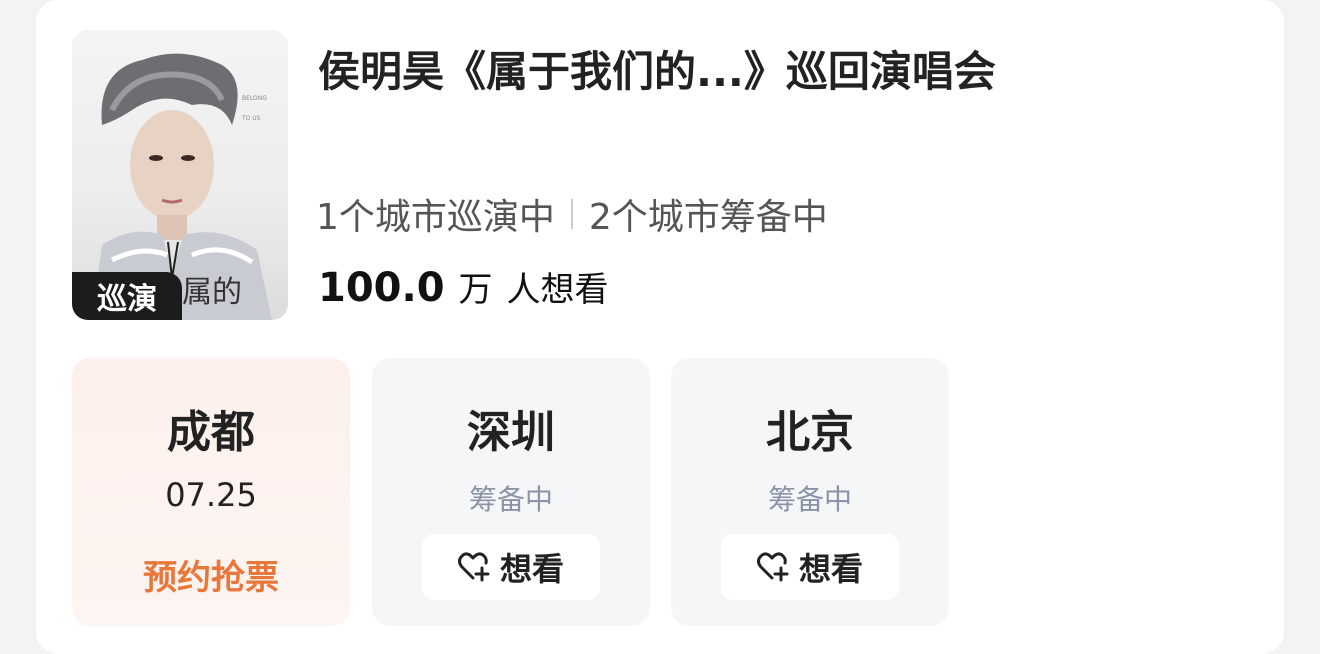 Image resolution: width=1320 pixels, height=654 pixels. Describe the element at coordinates (211, 495) in the screenshot. I see `city-date: 07.25` at that location.